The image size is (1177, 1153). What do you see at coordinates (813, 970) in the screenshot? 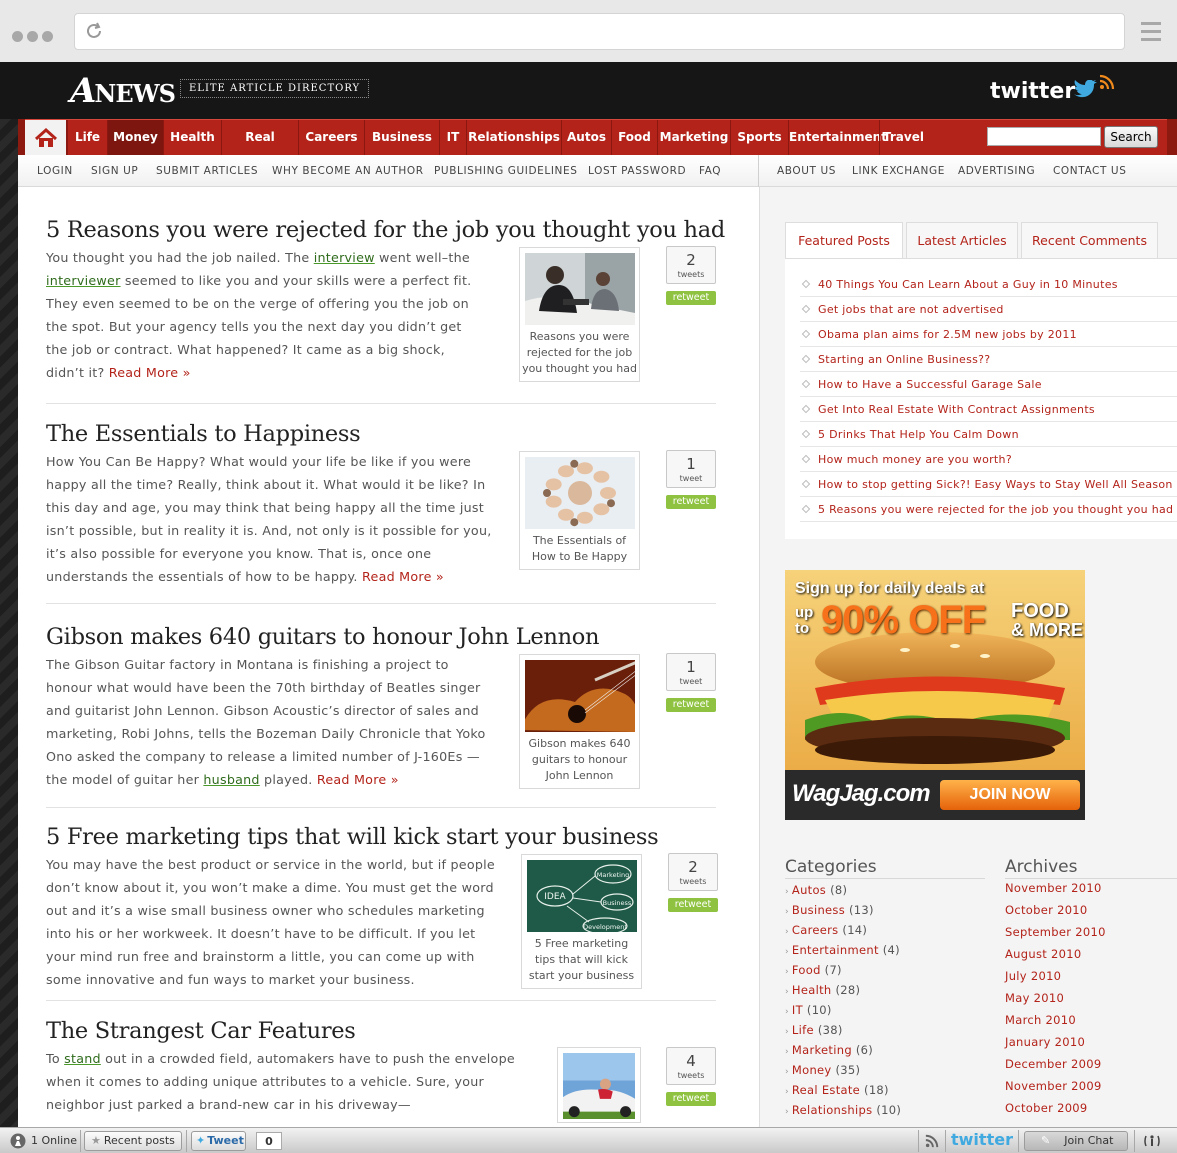
I see `category-item: › Food (7)` at bounding box center [813, 970].